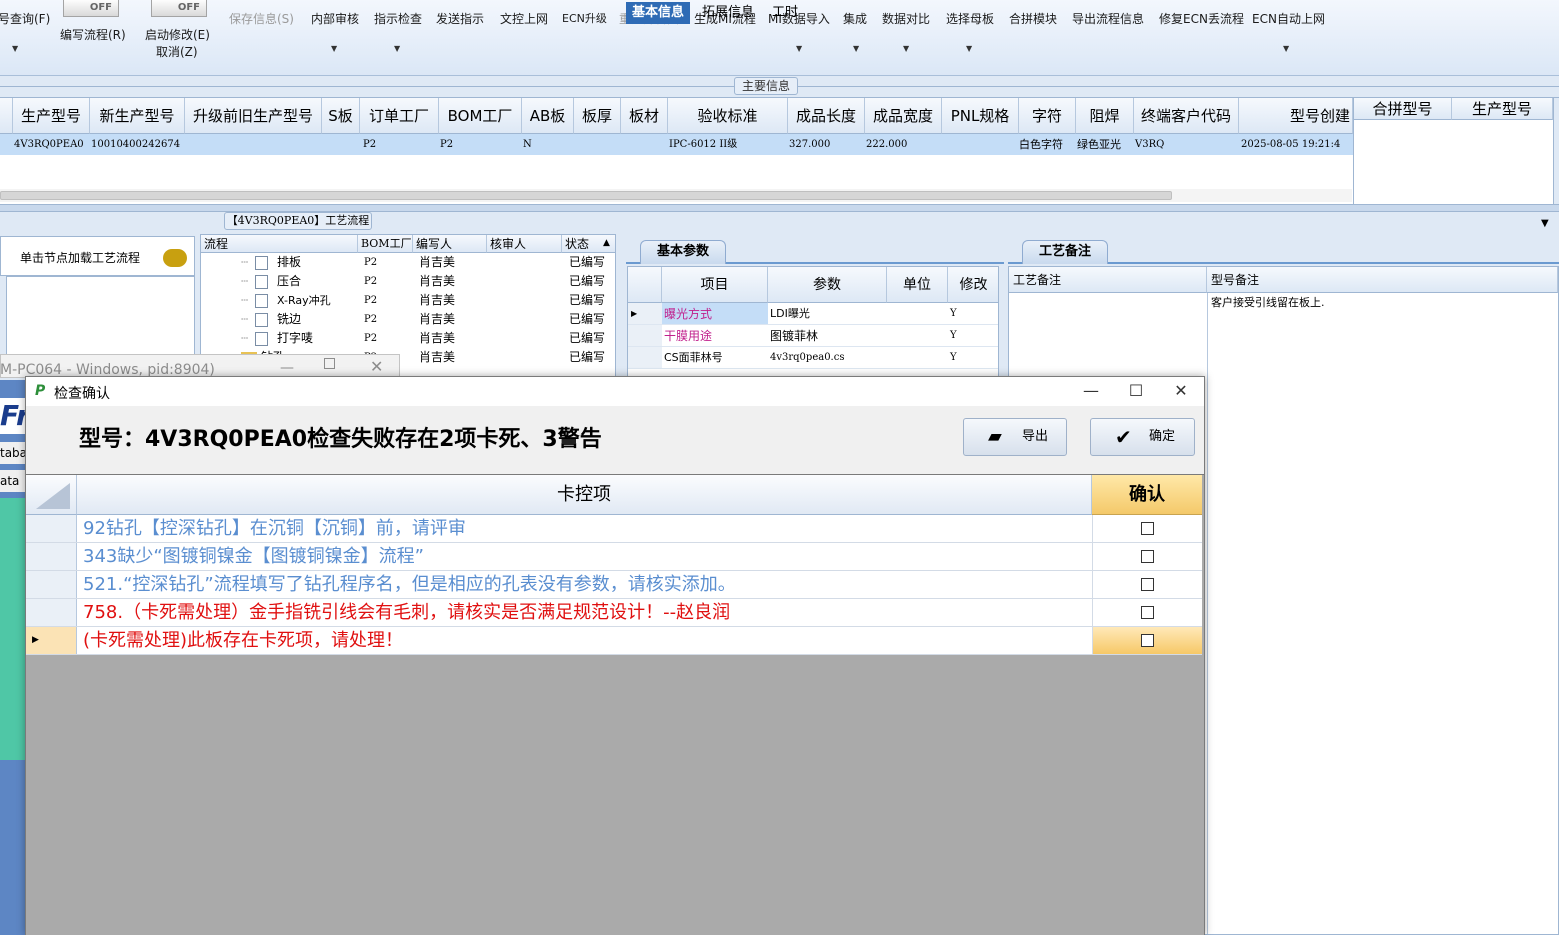 The image size is (1559, 935). What do you see at coordinates (446, 144) in the screenshot?
I see `cell: P2` at bounding box center [446, 144].